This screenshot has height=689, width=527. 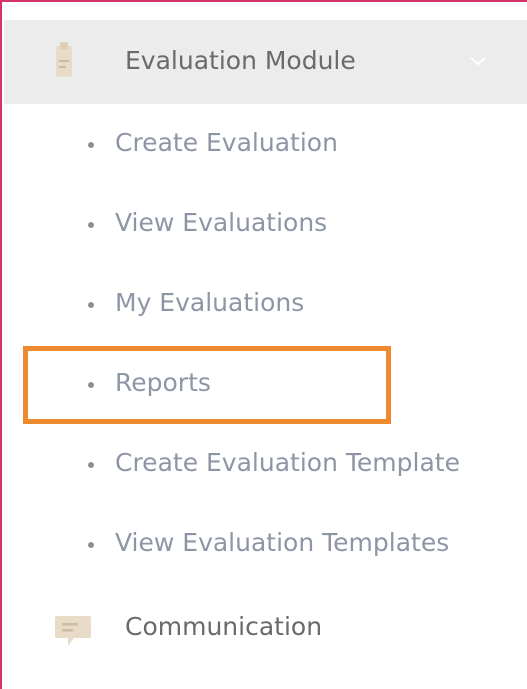 What do you see at coordinates (478, 61) in the screenshot?
I see `chevron-down-icon` at bounding box center [478, 61].